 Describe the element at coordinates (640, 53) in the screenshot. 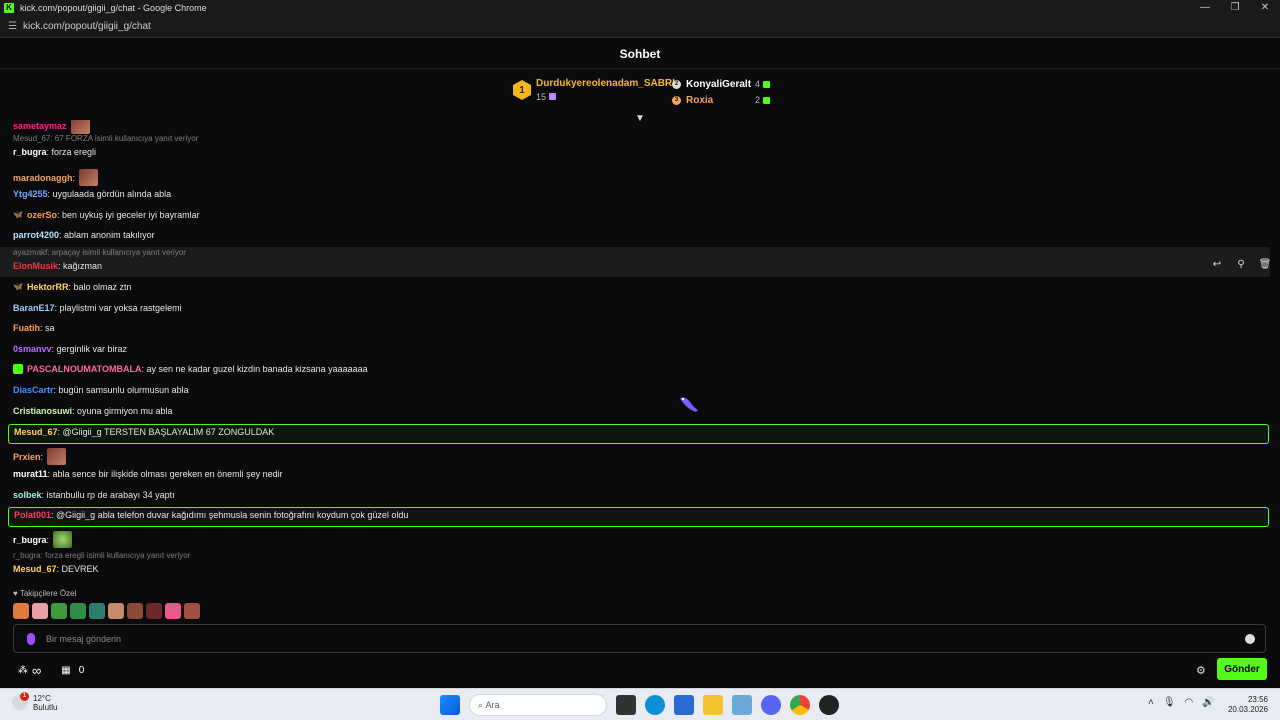

I see `page-title: Sohbet` at that location.